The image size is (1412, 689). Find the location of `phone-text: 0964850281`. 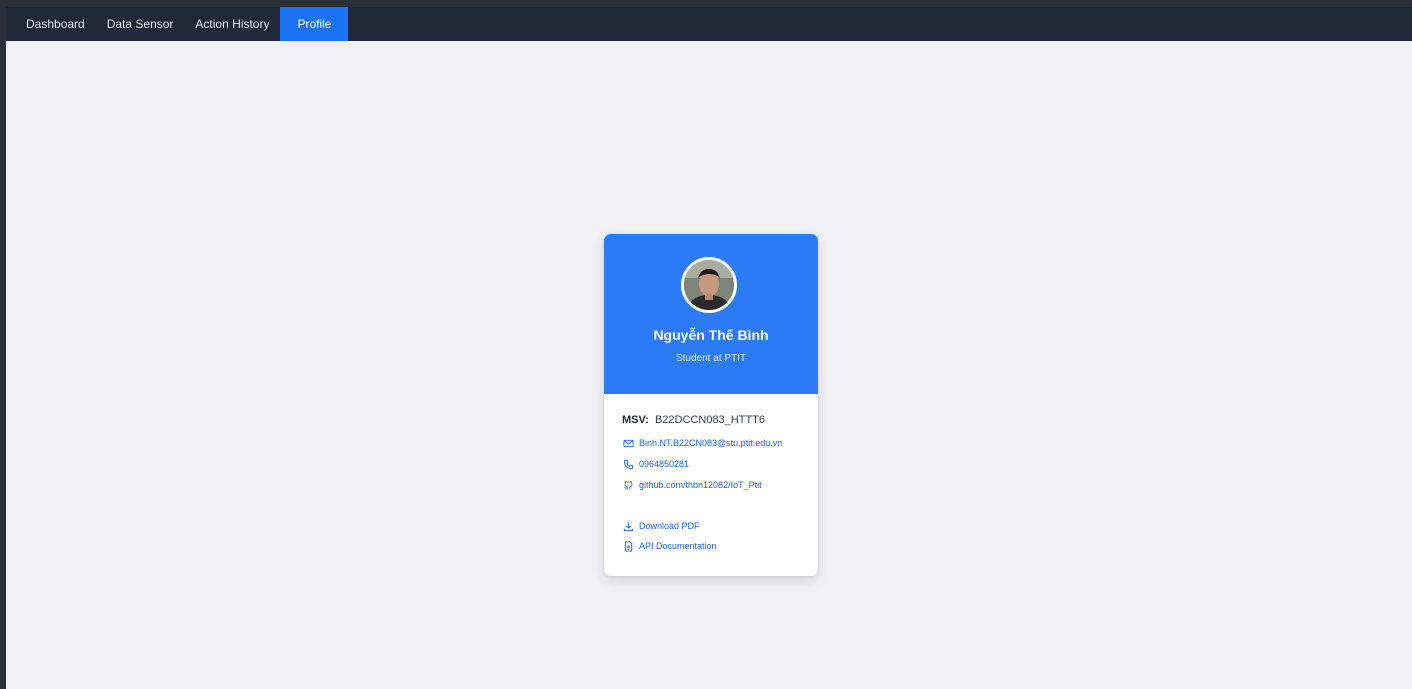

phone-text: 0964850281 is located at coordinates (664, 464).